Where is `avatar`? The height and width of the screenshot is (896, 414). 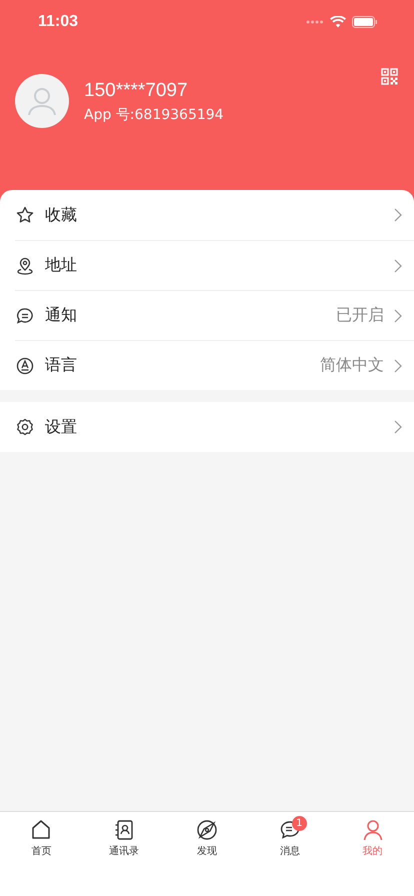 avatar is located at coordinates (42, 101).